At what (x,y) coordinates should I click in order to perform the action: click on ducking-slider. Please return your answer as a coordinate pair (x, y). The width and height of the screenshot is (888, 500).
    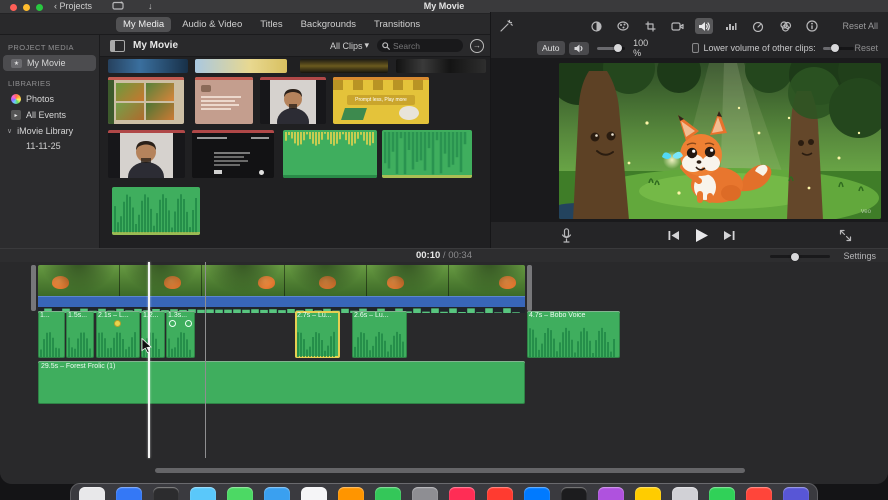
    Looking at the image, I should click on (838, 48).